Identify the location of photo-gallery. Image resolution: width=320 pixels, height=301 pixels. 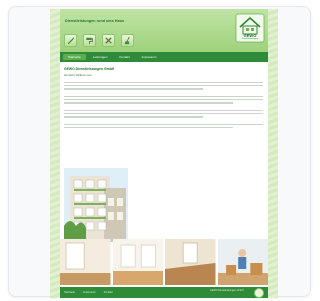
(164, 262).